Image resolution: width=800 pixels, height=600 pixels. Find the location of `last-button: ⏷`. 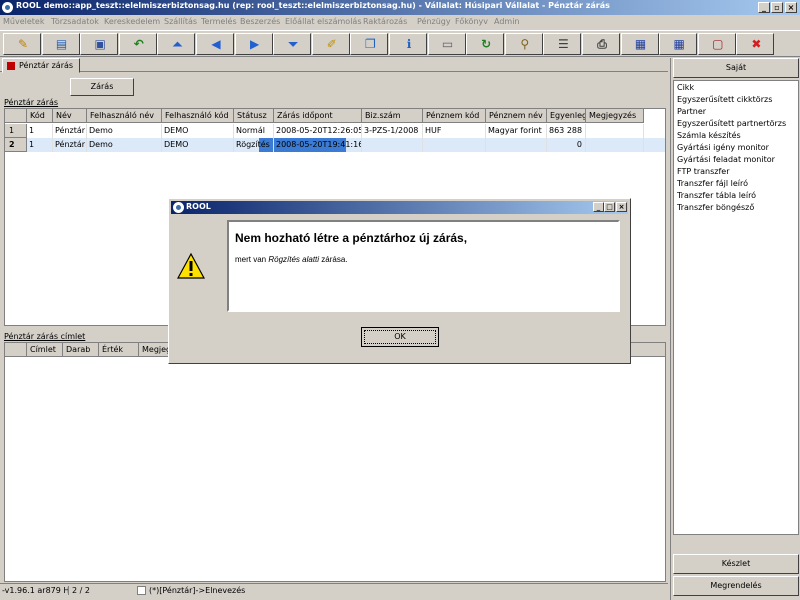

last-button: ⏷ is located at coordinates (292, 44).